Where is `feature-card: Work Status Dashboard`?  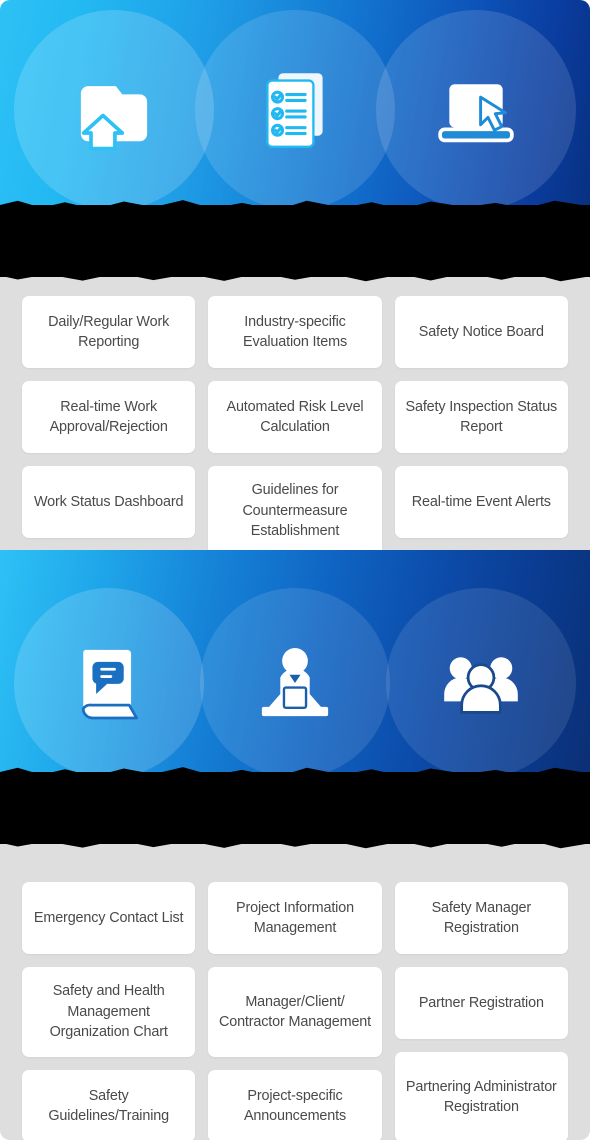 feature-card: Work Status Dashboard is located at coordinates (109, 502).